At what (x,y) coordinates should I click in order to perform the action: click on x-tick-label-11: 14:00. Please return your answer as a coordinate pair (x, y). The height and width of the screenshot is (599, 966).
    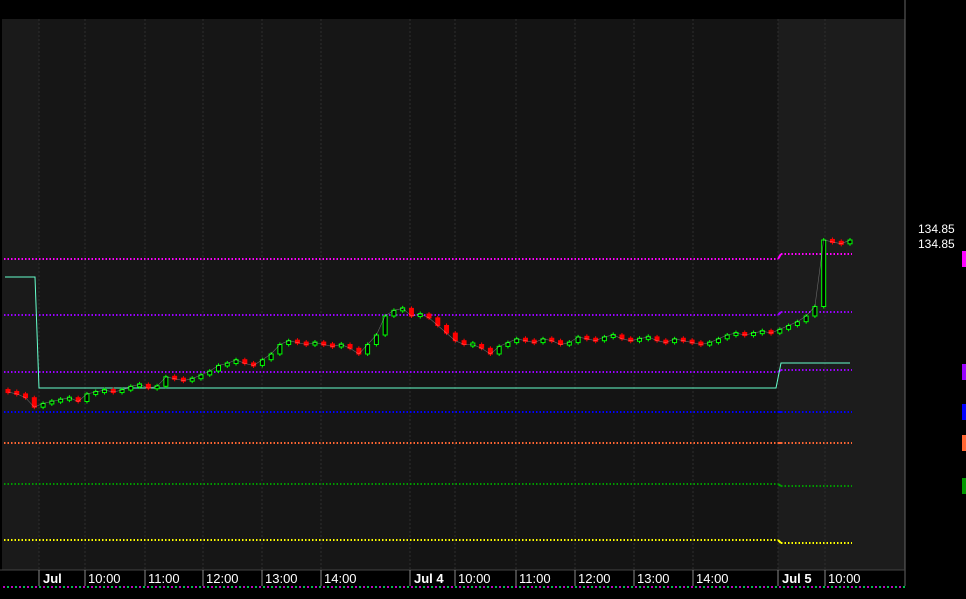
    Looking at the image, I should click on (712, 578).